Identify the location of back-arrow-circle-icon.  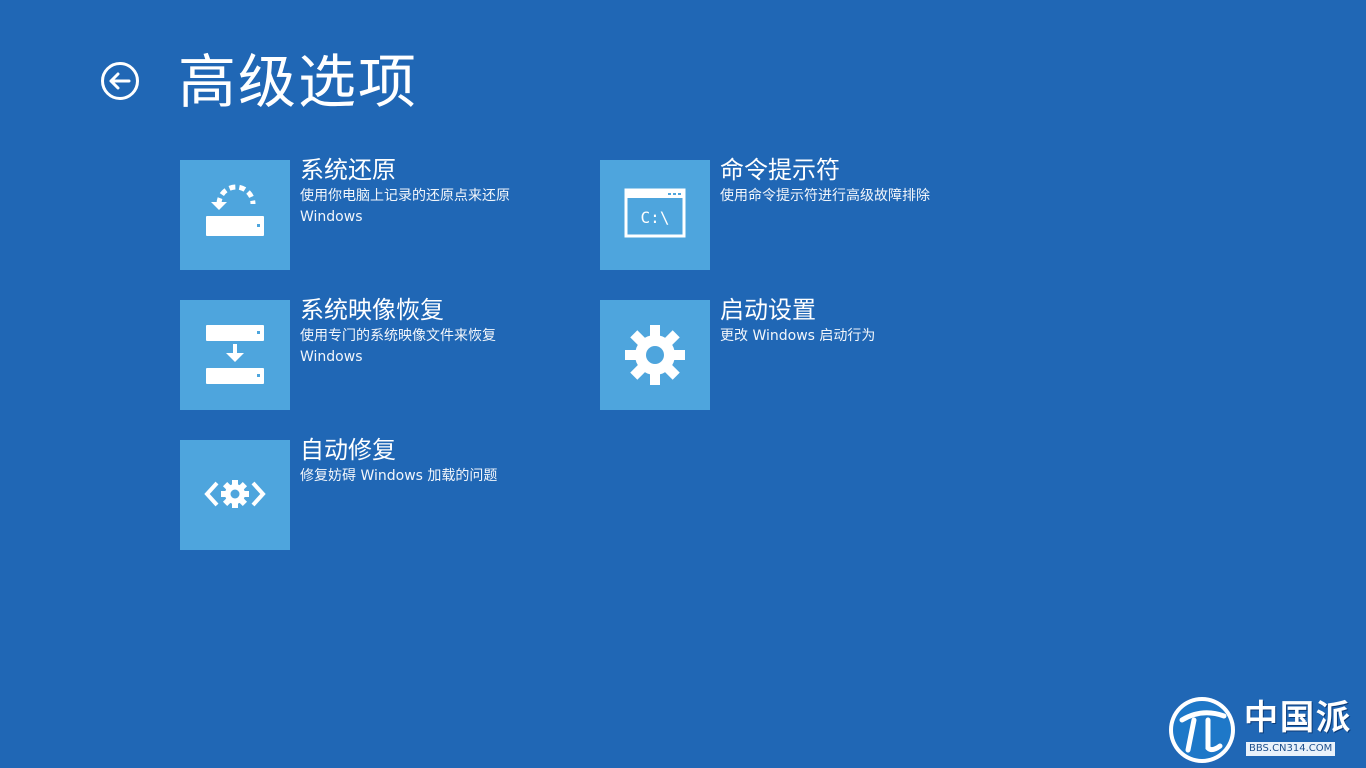
(120, 81).